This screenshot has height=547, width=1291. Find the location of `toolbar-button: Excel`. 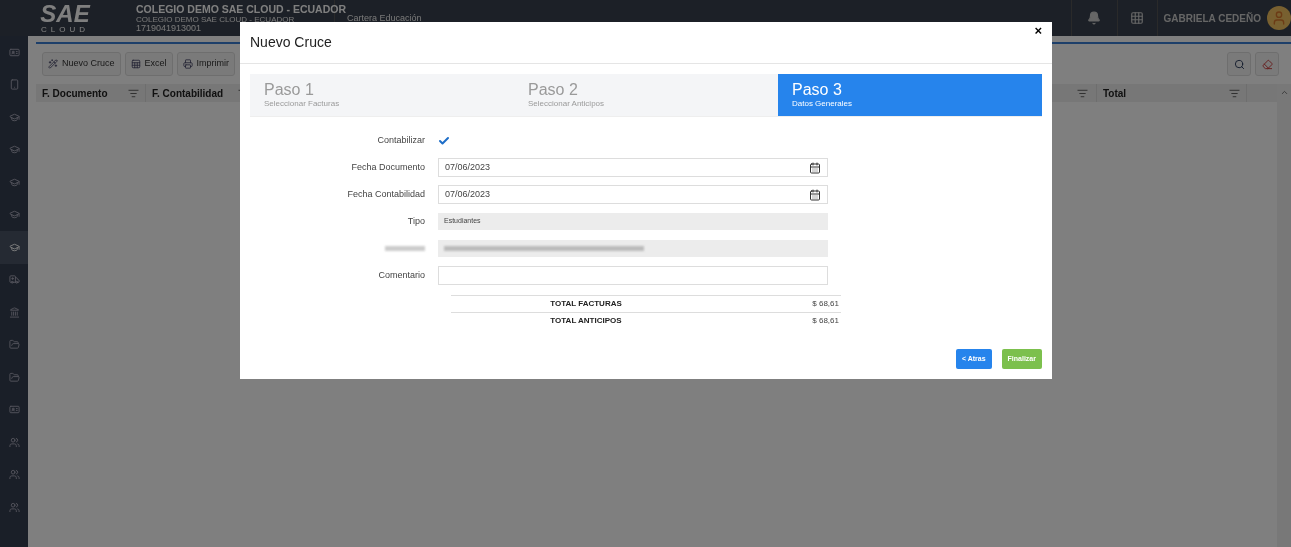

toolbar-button: Excel is located at coordinates (148, 64).